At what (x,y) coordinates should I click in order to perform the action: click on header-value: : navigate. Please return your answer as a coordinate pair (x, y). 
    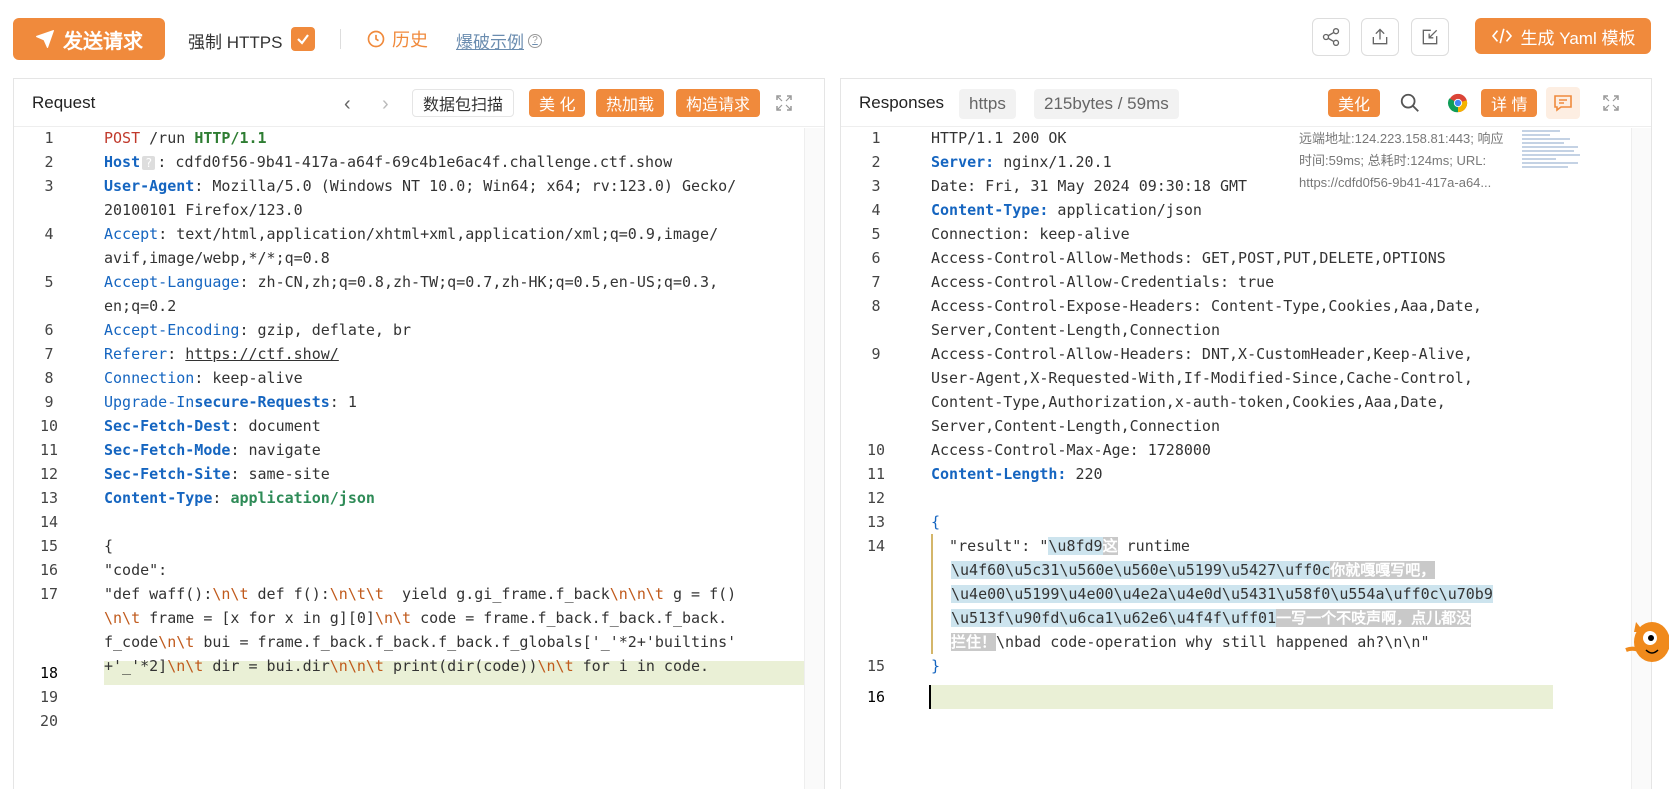
    Looking at the image, I should click on (275, 450).